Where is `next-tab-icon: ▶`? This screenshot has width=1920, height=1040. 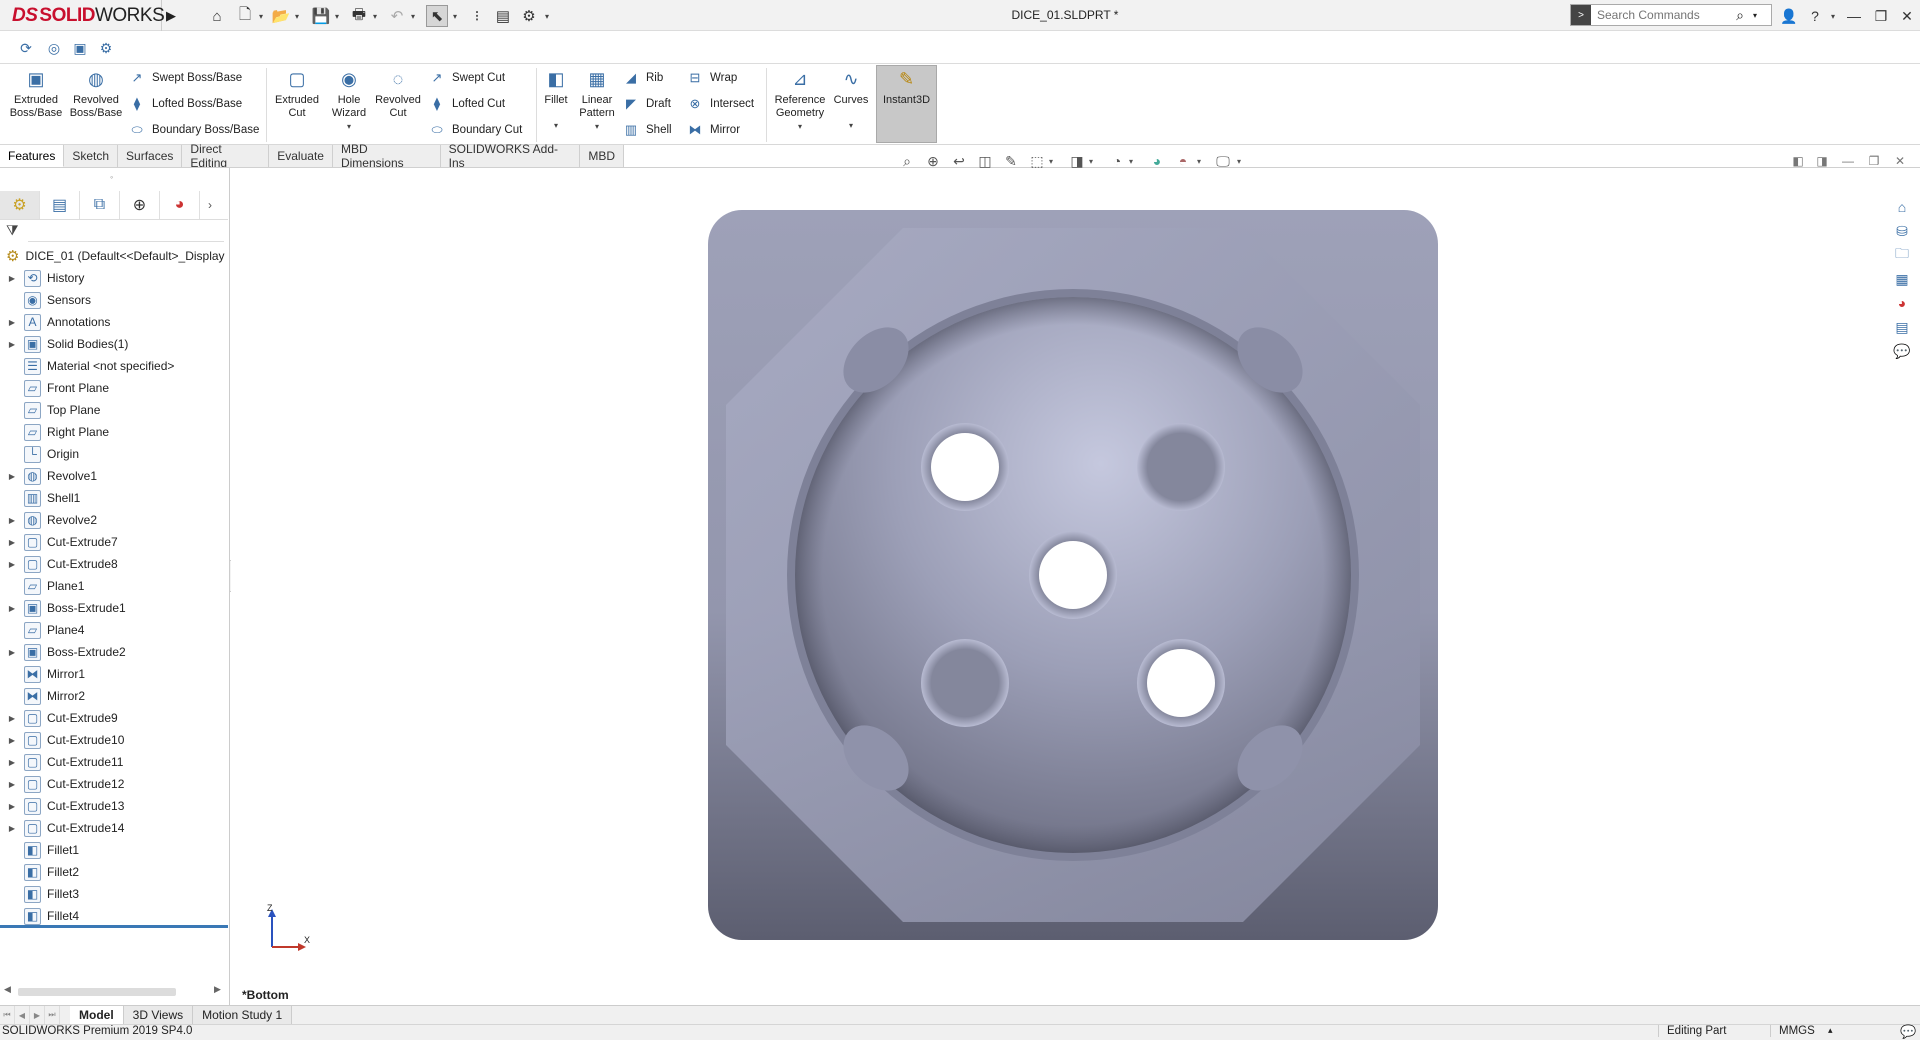
next-tab-icon: ▶ is located at coordinates (37, 1015).